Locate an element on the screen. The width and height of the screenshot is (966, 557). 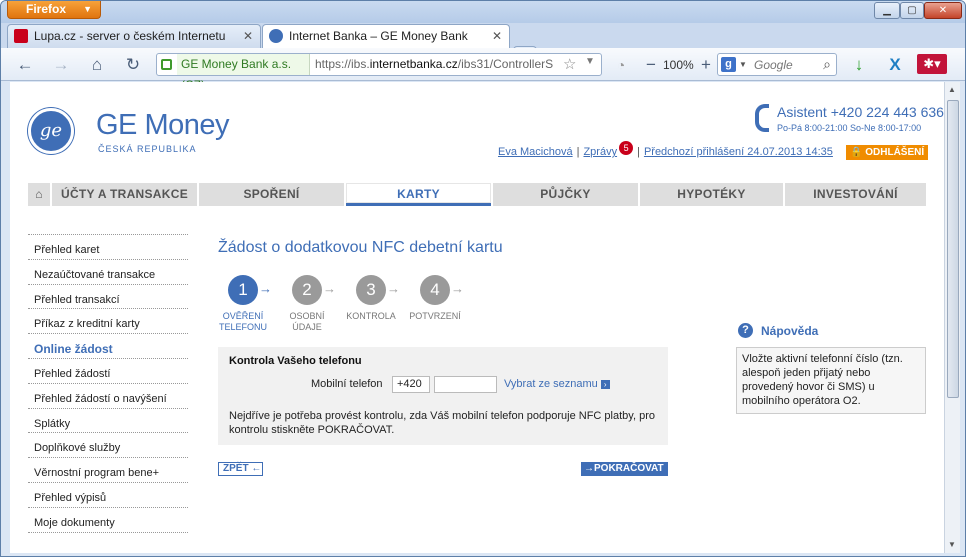
rss-feed-icon: ◔ is located at coordinates (621, 65).